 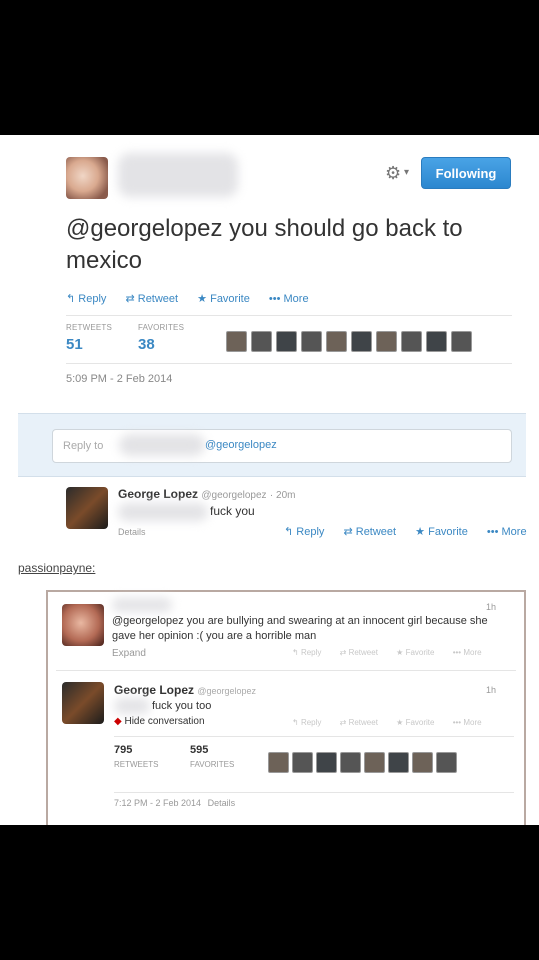 What do you see at coordinates (241, 445) in the screenshot?
I see `reply-handle: @georgelopez` at bounding box center [241, 445].